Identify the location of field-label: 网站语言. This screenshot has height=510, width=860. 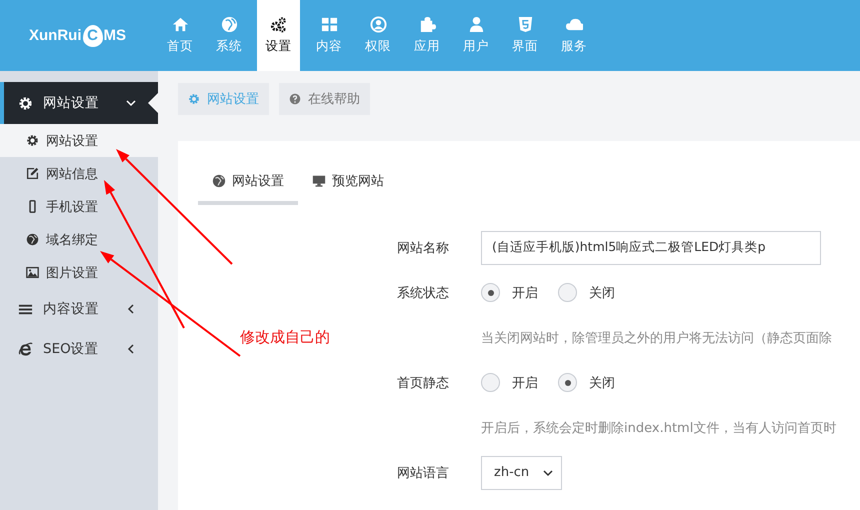
(423, 473).